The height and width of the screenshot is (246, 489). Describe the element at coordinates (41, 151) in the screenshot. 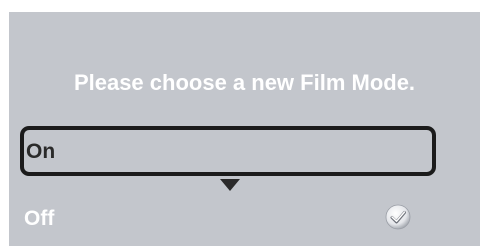

I see `option-on-label: On` at that location.